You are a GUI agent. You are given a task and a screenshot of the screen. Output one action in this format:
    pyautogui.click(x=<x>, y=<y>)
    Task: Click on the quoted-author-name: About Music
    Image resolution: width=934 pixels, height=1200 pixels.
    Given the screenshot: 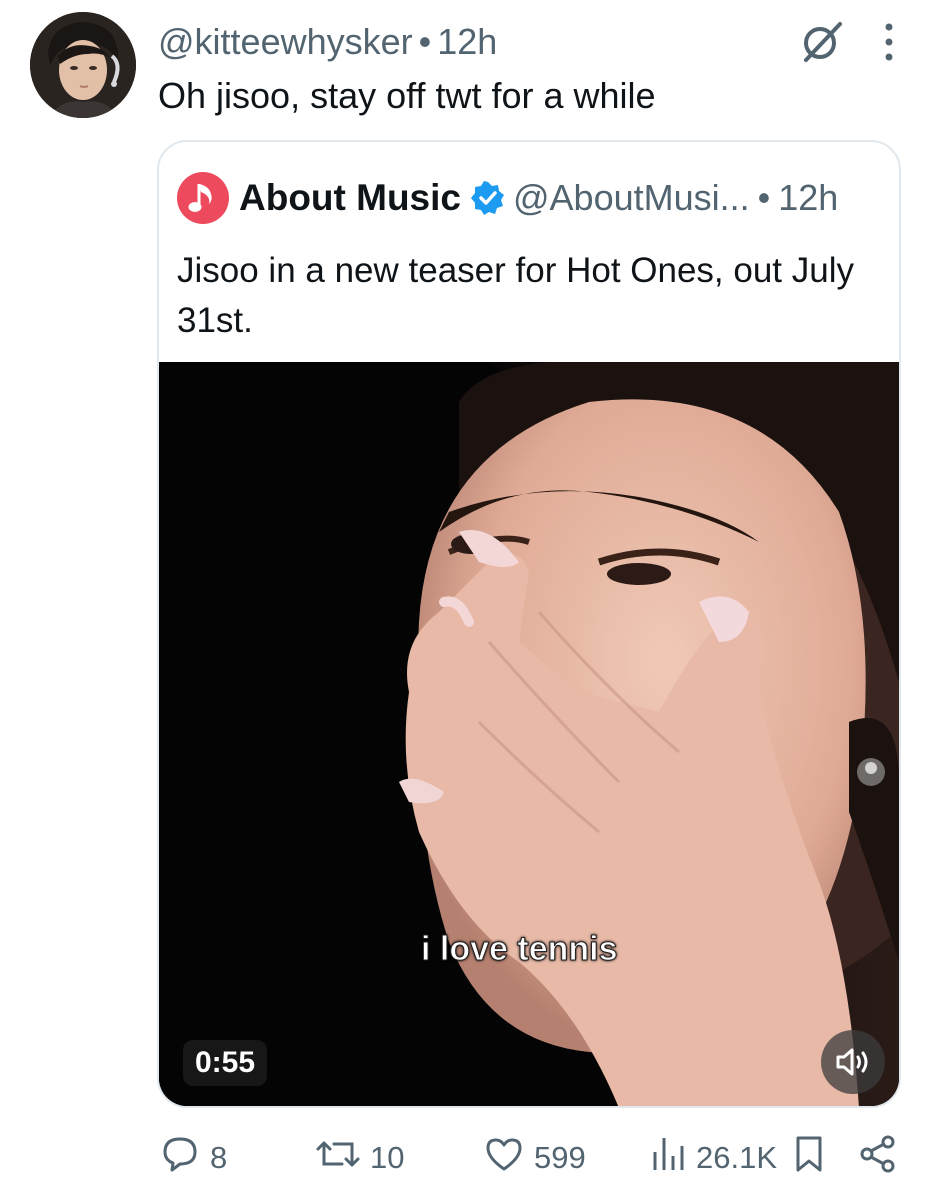 What is the action you would take?
    pyautogui.click(x=350, y=198)
    